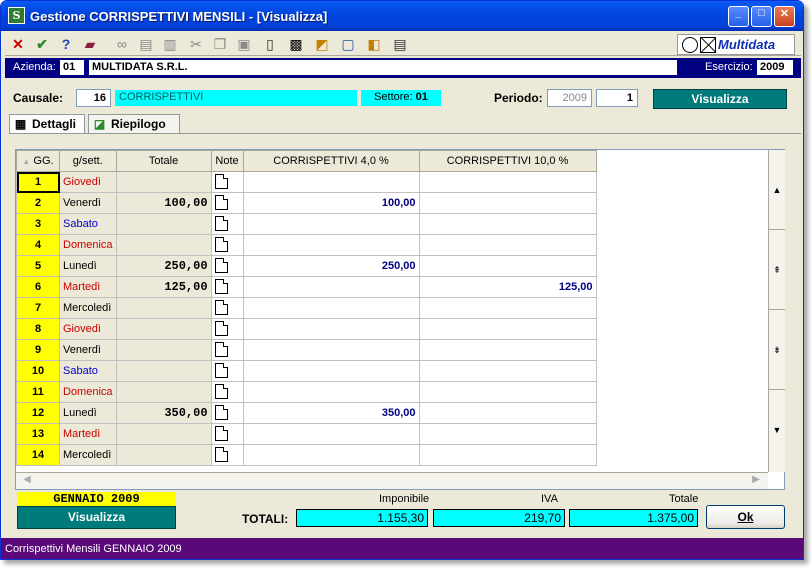  I want to click on totale-cell: 350,00, so click(163, 413).